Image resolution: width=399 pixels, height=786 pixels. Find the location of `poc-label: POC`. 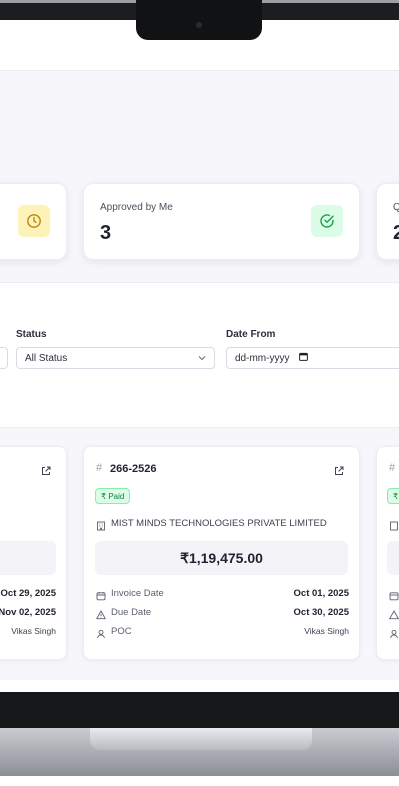

poc-label: POC is located at coordinates (121, 631).